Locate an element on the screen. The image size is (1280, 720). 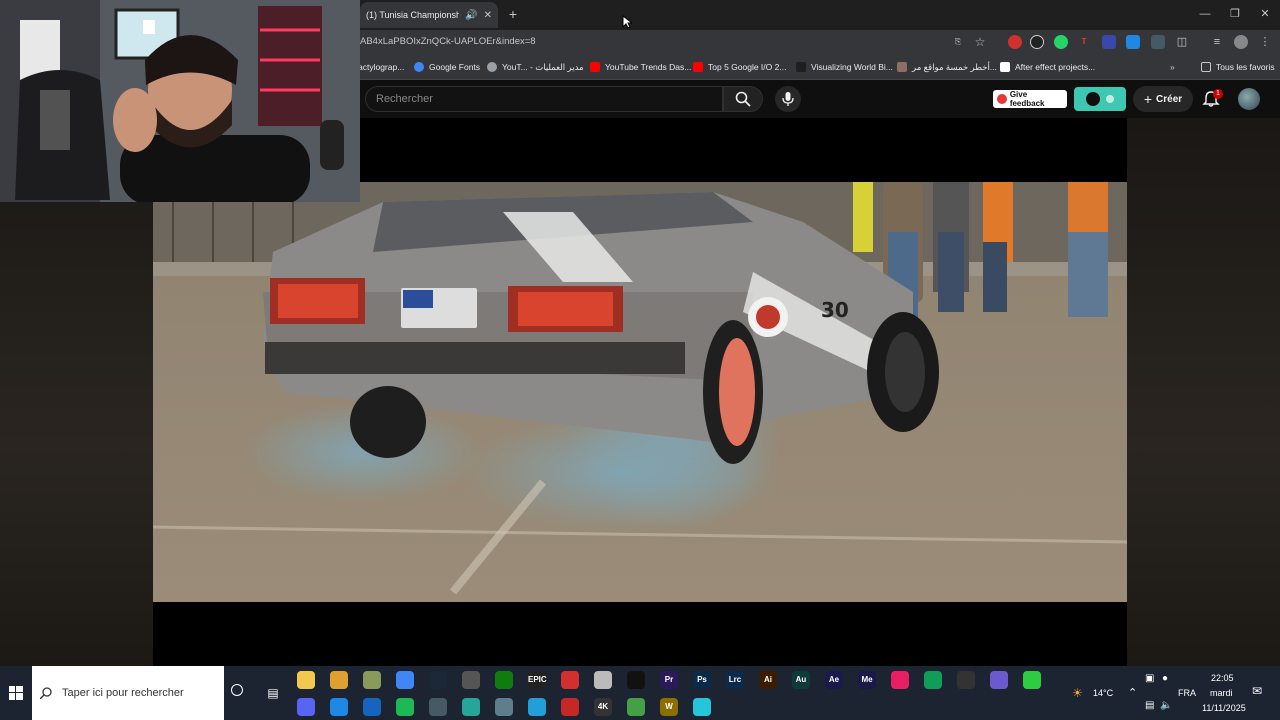
snip-icon is located at coordinates (372, 680).